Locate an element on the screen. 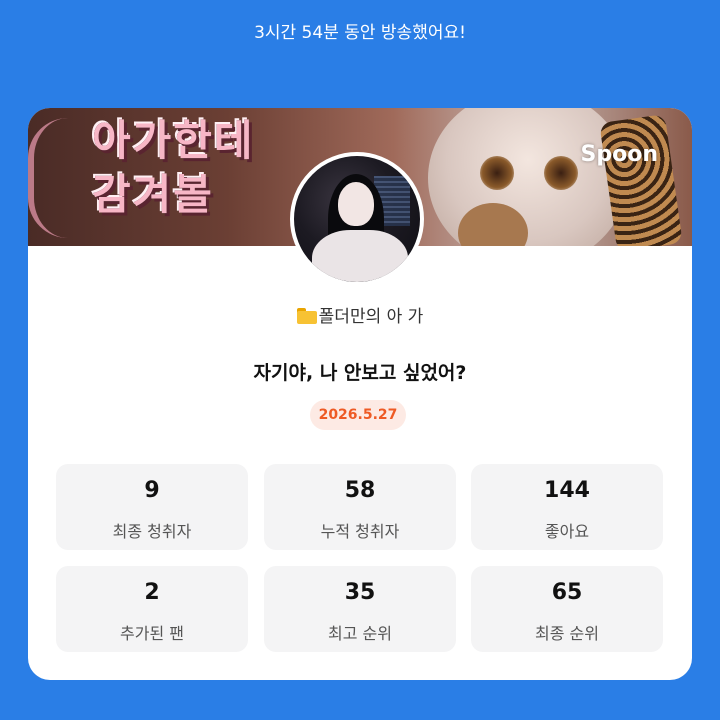 This screenshot has height=720, width=720. host-name-row: 폴더만의 아 가 is located at coordinates (360, 314).